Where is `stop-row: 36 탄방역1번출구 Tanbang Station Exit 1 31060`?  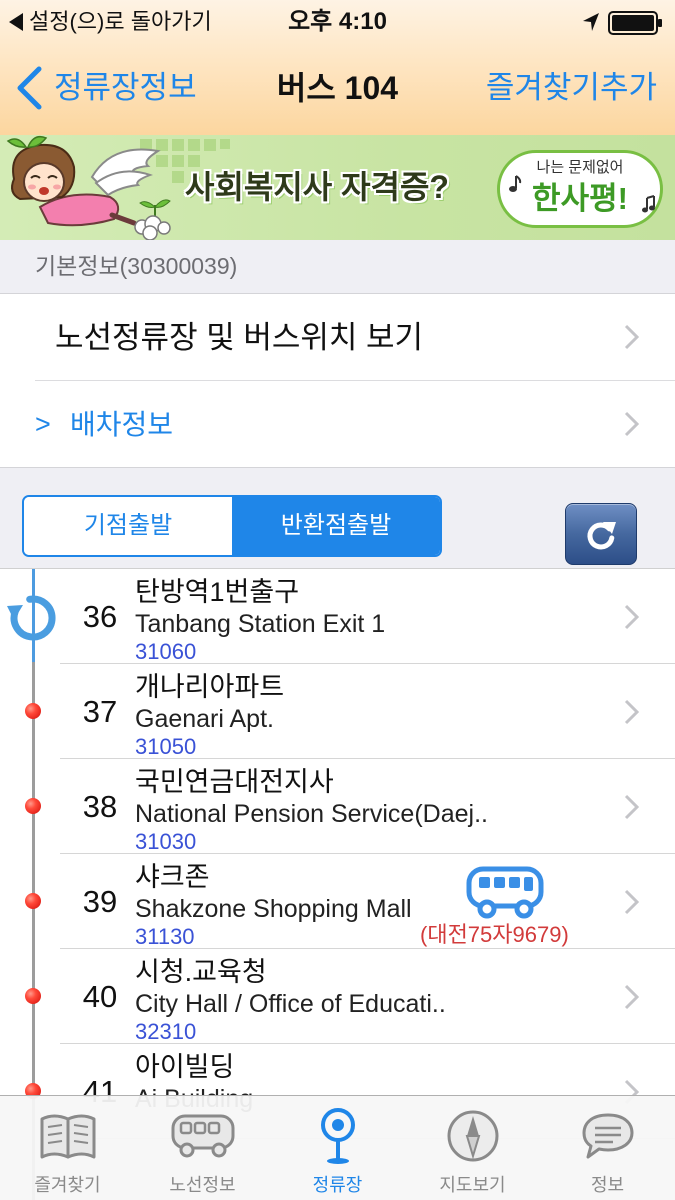 stop-row: 36 탄방역1번출구 Tanbang Station Exit 1 31060 is located at coordinates (337, 616).